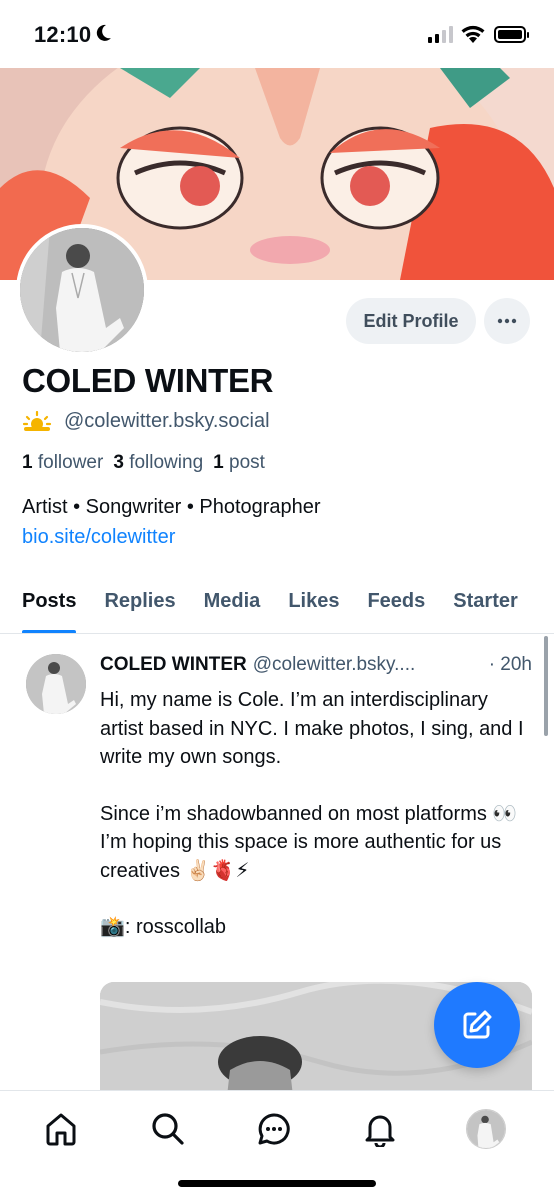  What do you see at coordinates (218, 462) in the screenshot?
I see `posts-count: 1` at bounding box center [218, 462].